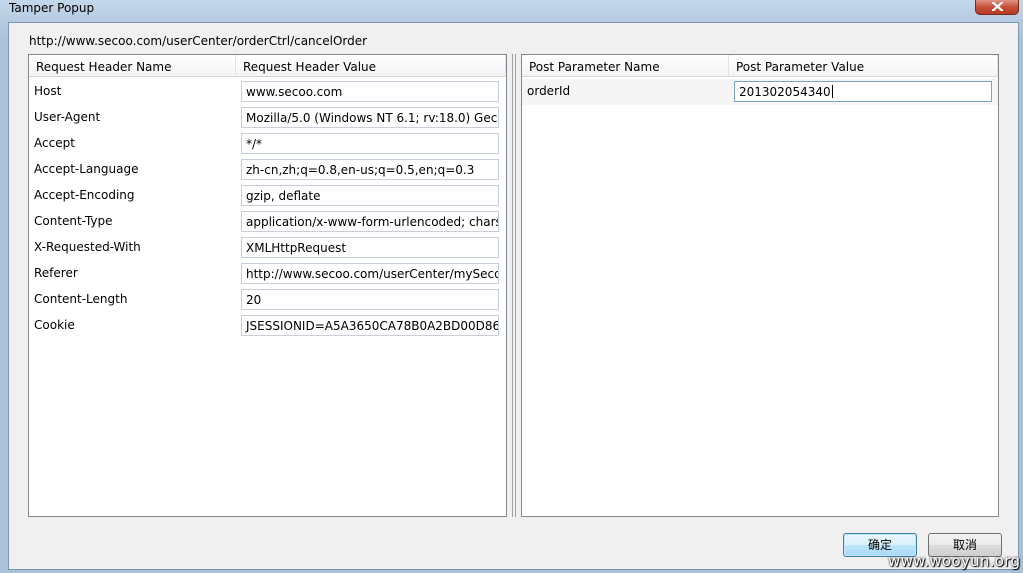  What do you see at coordinates (54, 143) in the screenshot?
I see `header-name: Accept` at bounding box center [54, 143].